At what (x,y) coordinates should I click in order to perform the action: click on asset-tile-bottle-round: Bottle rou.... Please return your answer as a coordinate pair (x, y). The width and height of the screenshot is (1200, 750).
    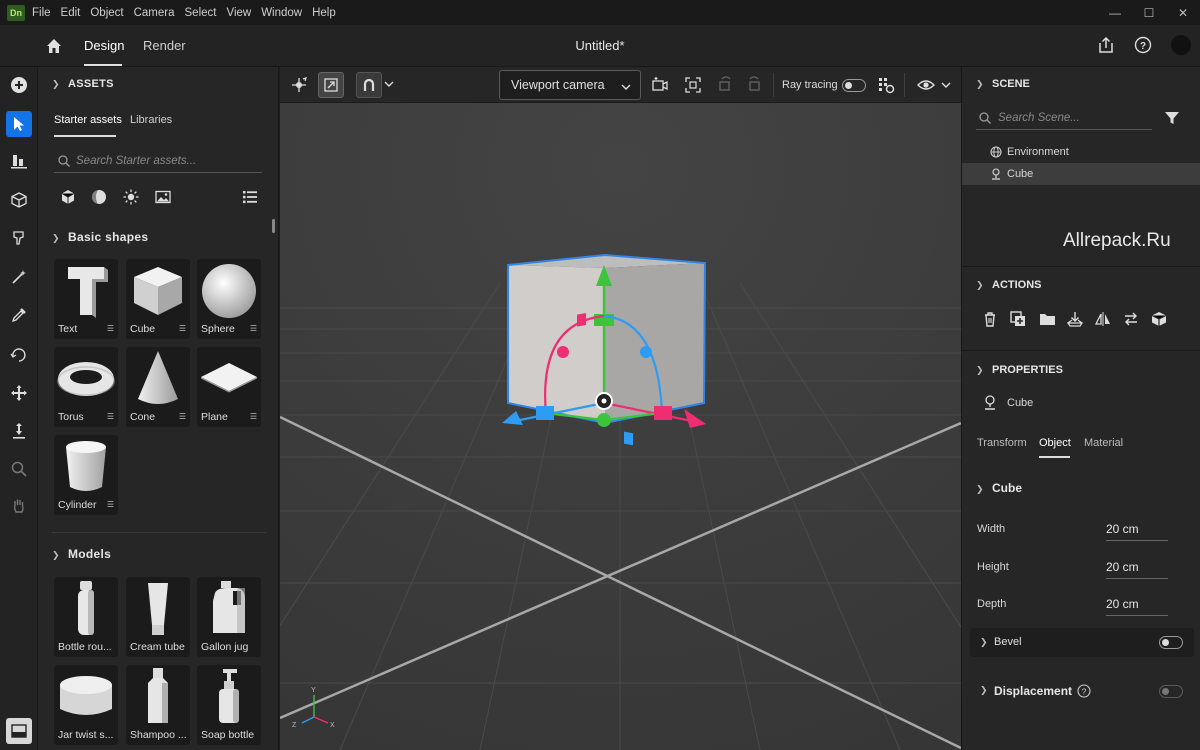
    Looking at the image, I should click on (86, 617).